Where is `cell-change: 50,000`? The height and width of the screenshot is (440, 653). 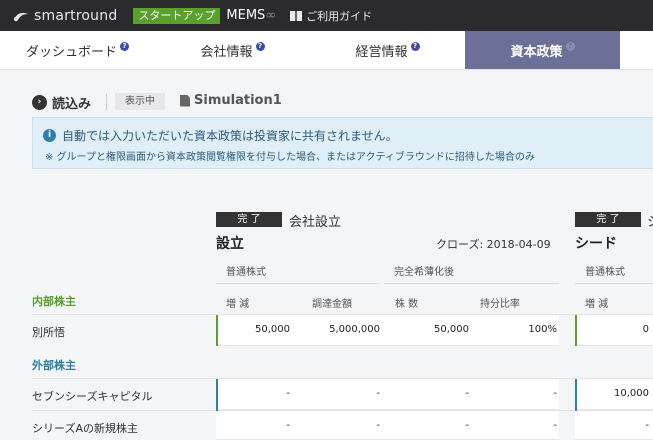 cell-change: 50,000 is located at coordinates (258, 329).